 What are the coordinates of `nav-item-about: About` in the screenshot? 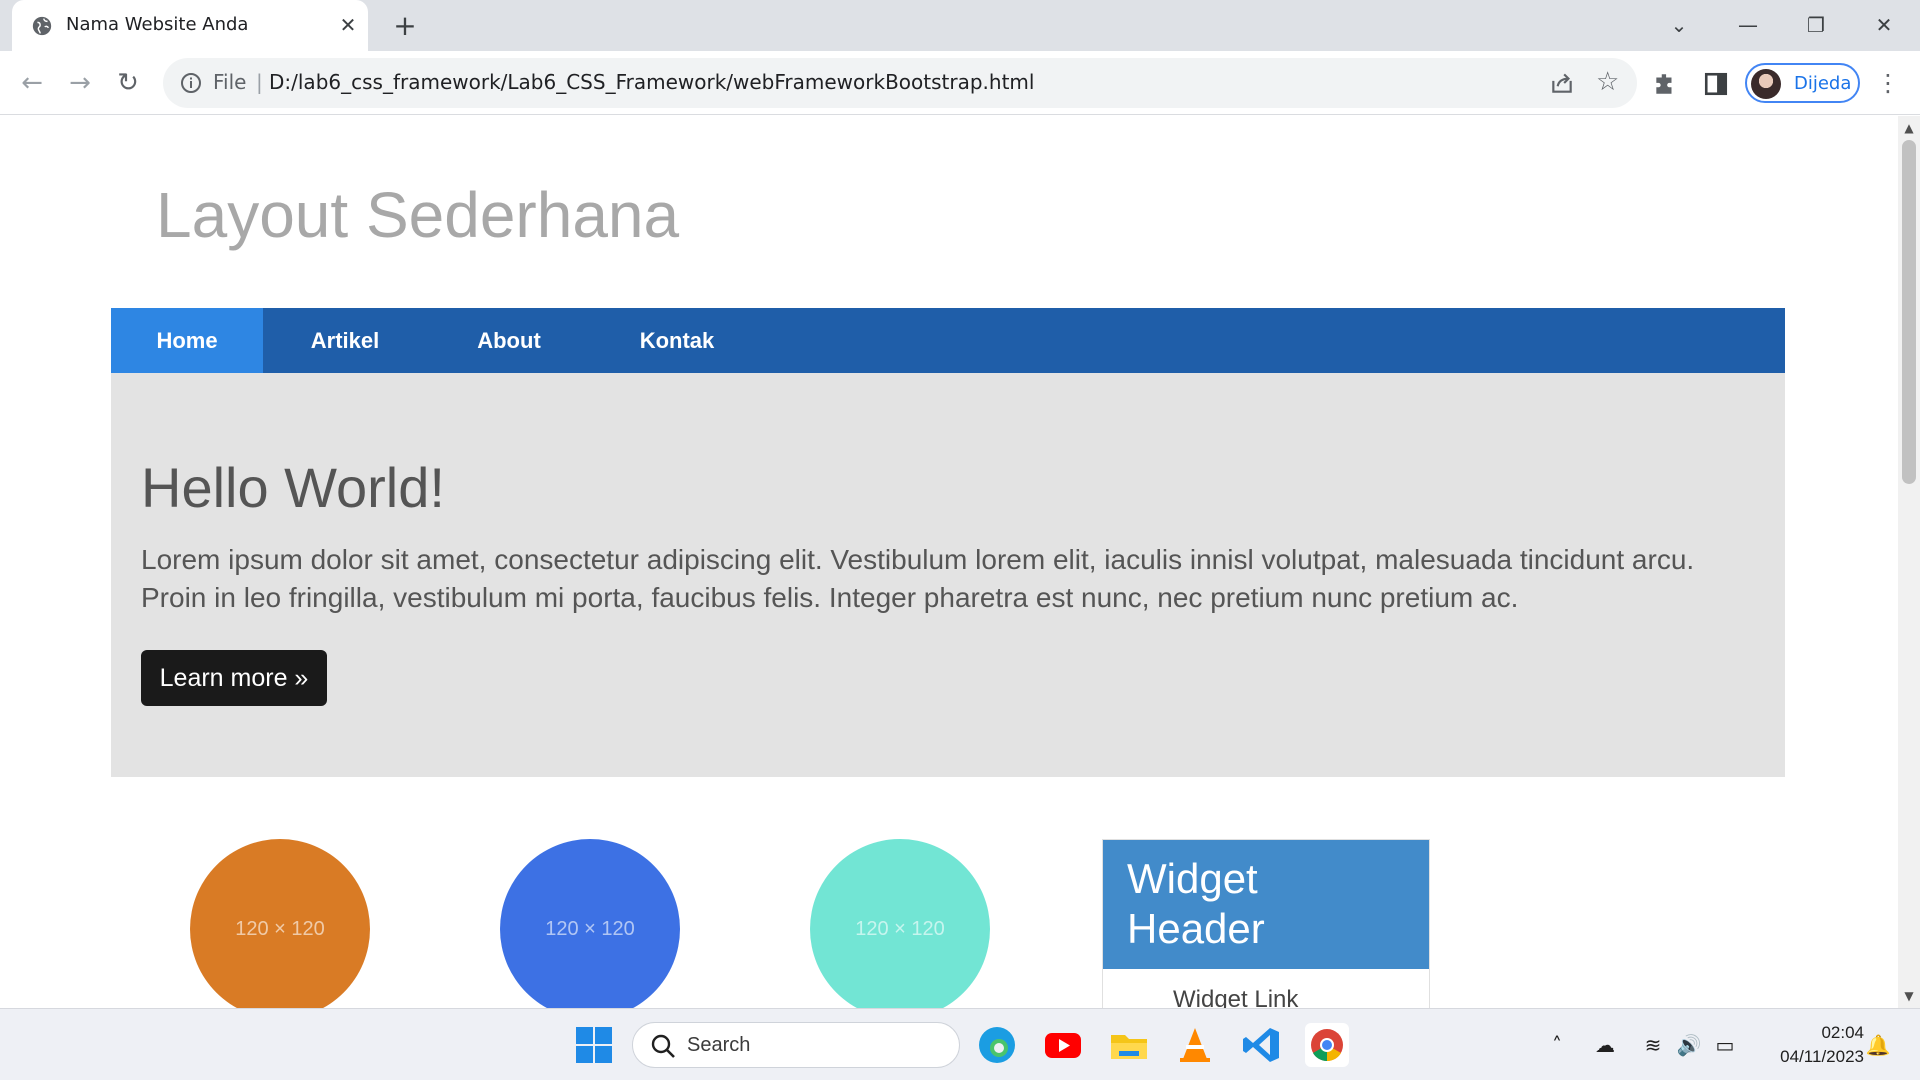 It's located at (509, 340).